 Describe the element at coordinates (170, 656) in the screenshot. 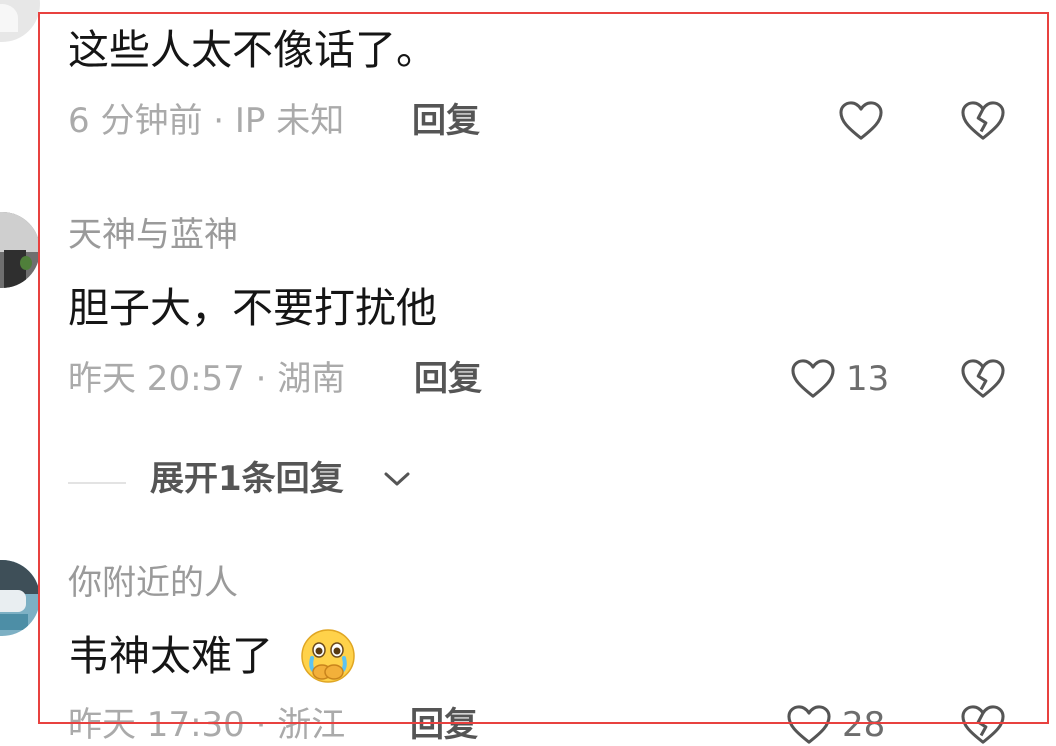

I see `comment-text: 韦神太难了` at that location.